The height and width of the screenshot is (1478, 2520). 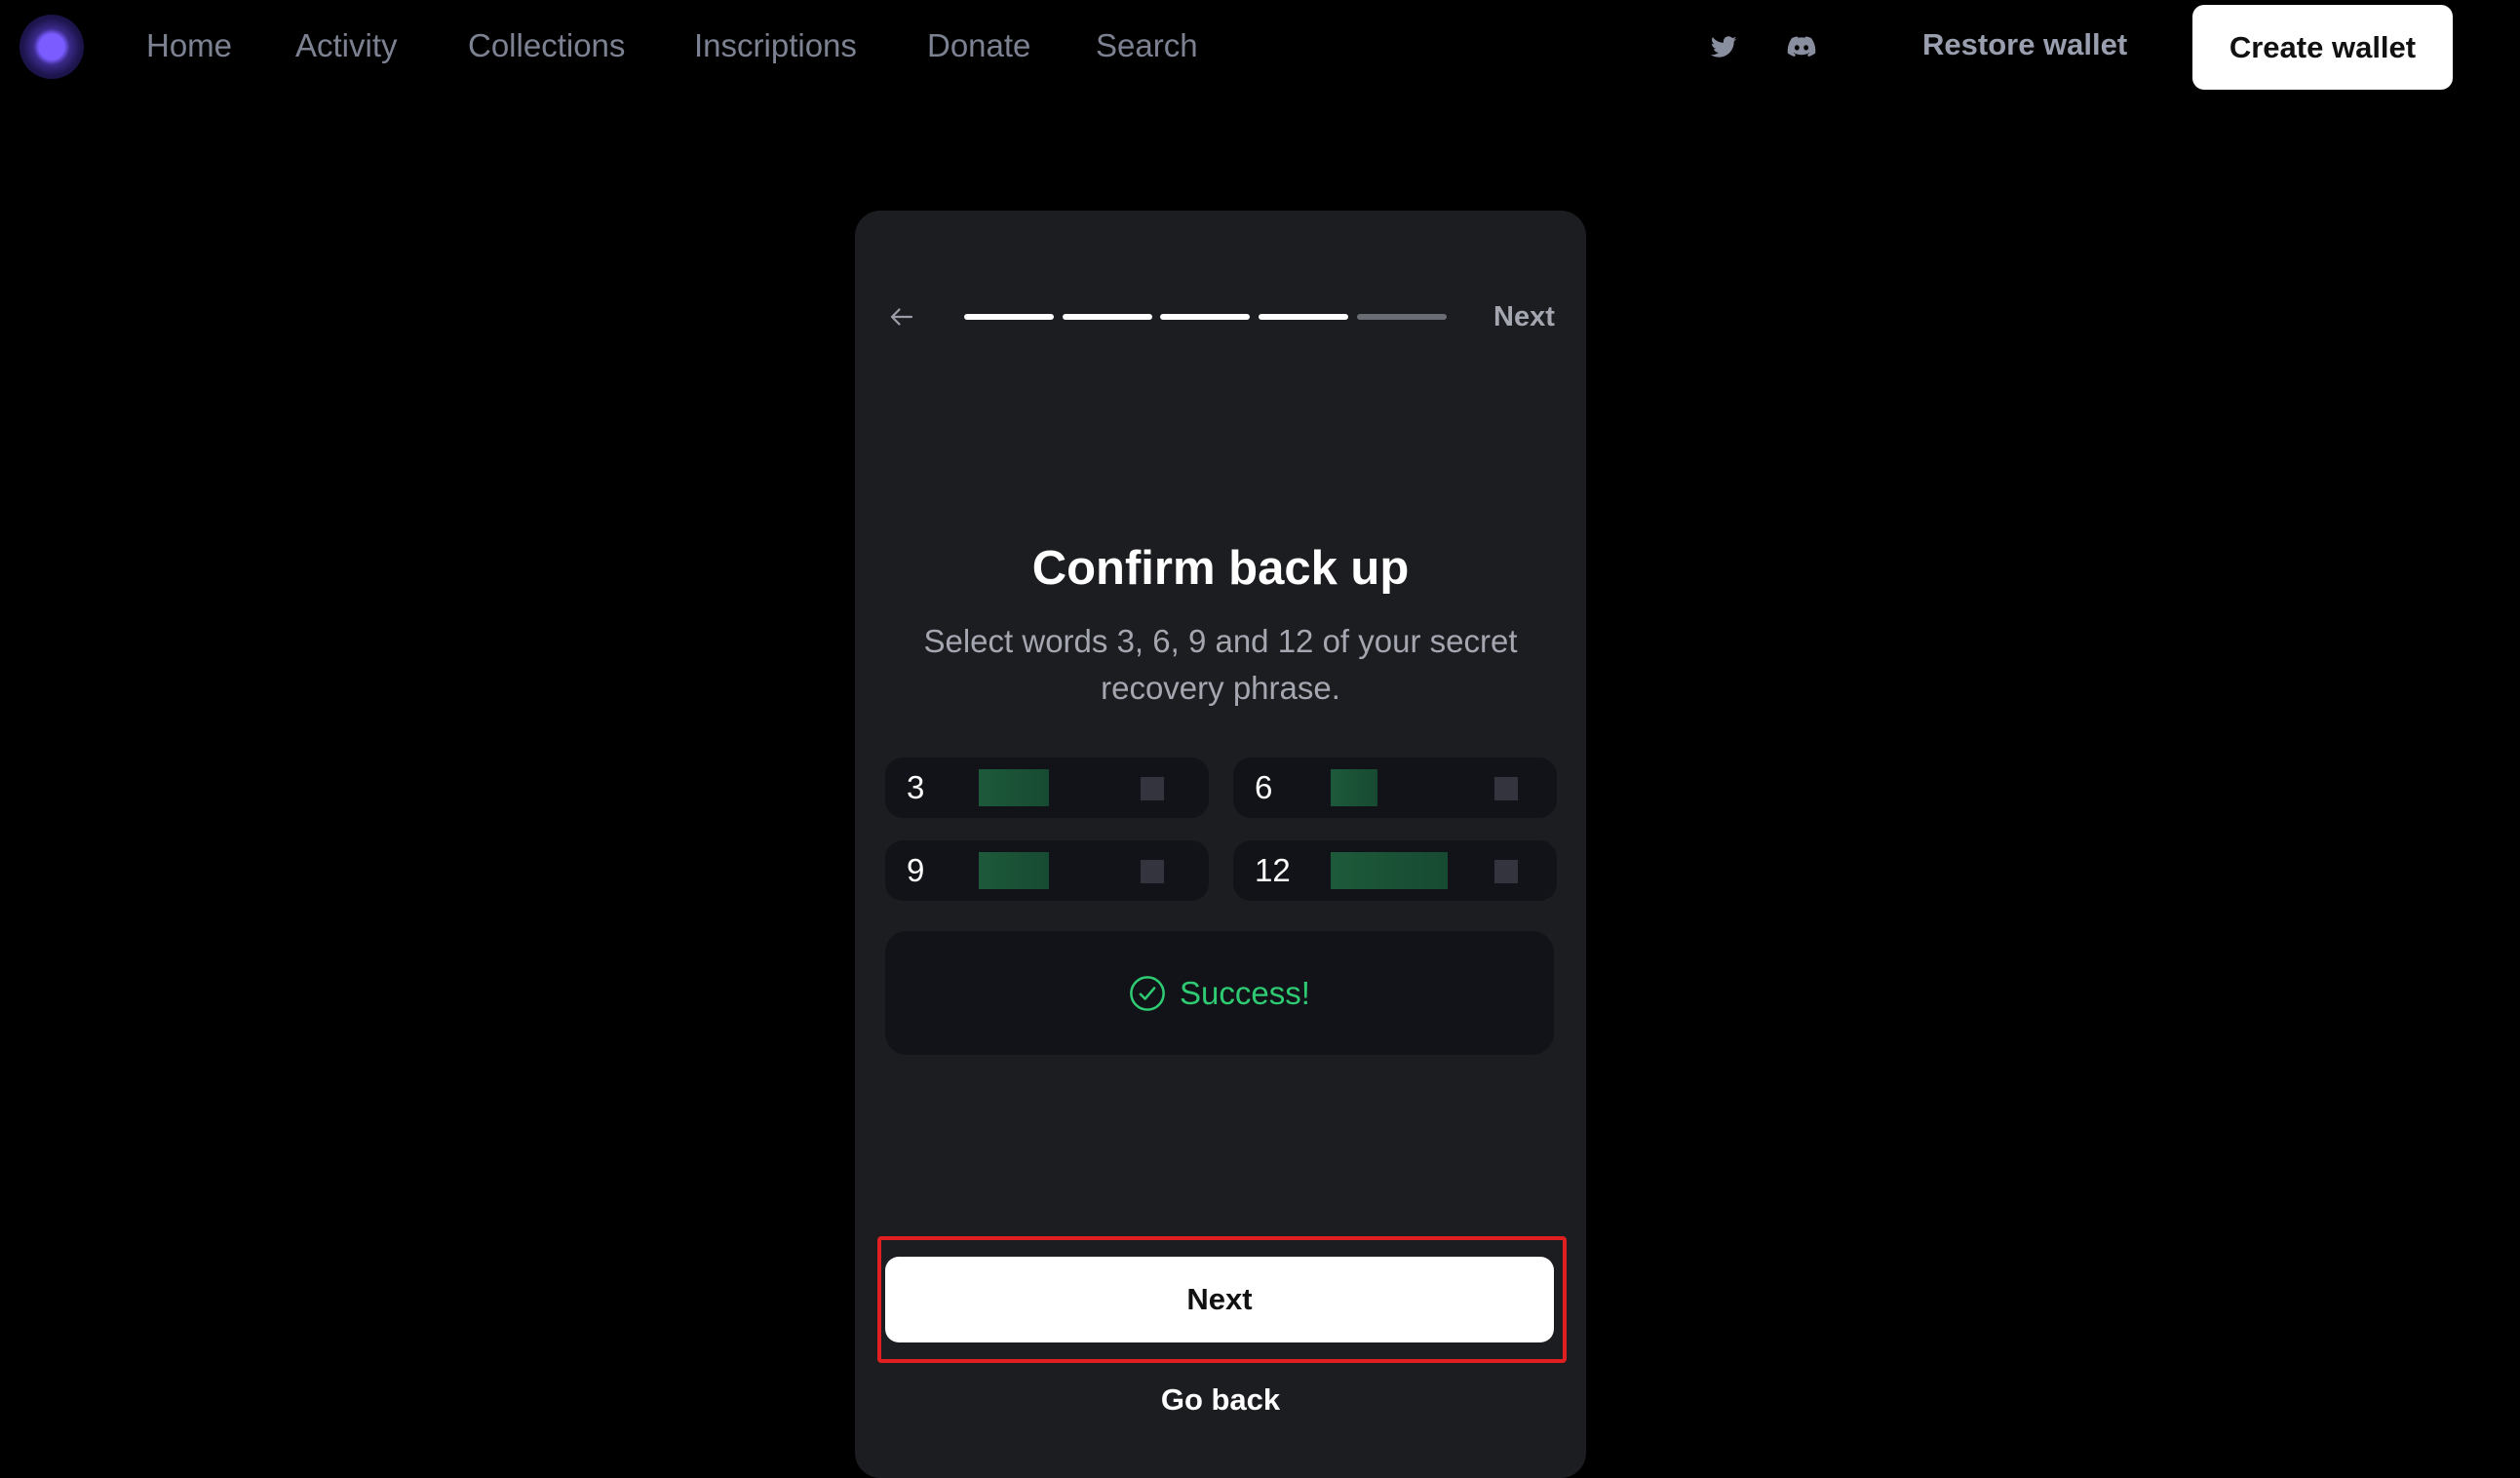 I want to click on nav-donate: Donate, so click(x=978, y=45).